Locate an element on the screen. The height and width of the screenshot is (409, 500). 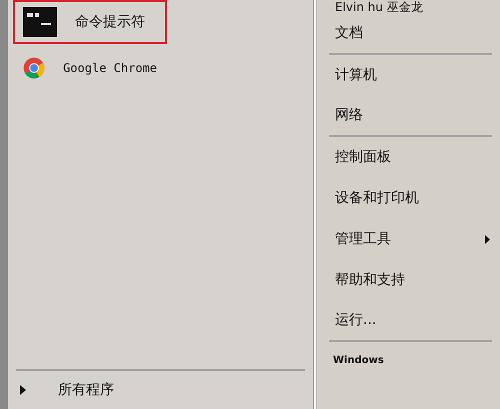
shutdown-button: Windows is located at coordinates (356, 360).